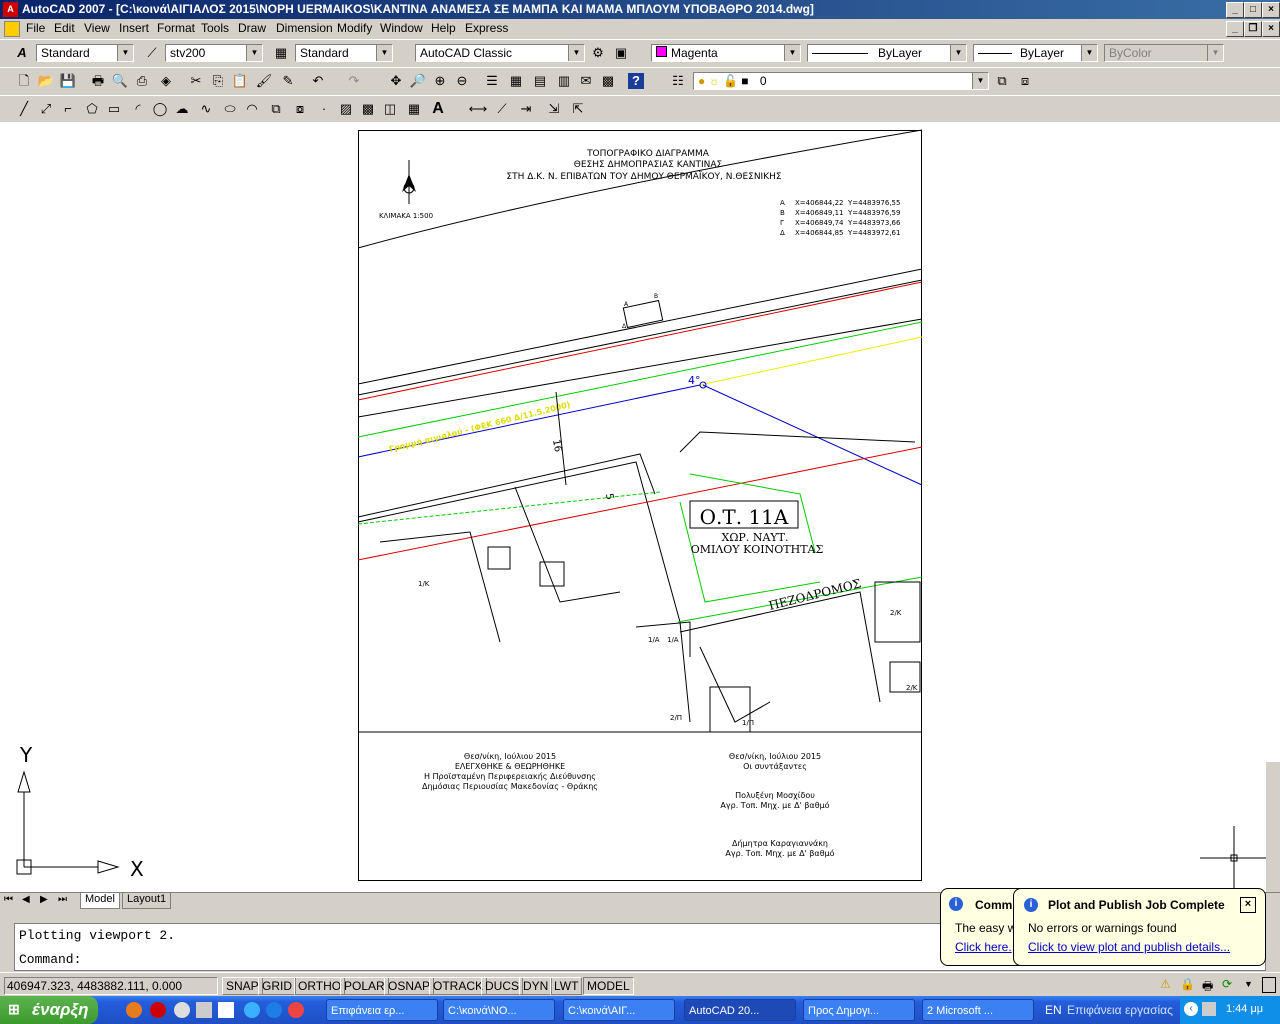 Image resolution: width=1280 pixels, height=1024 pixels. Describe the element at coordinates (49, 1010) in the screenshot. I see `start-button: ⊞ έναρξη` at that location.